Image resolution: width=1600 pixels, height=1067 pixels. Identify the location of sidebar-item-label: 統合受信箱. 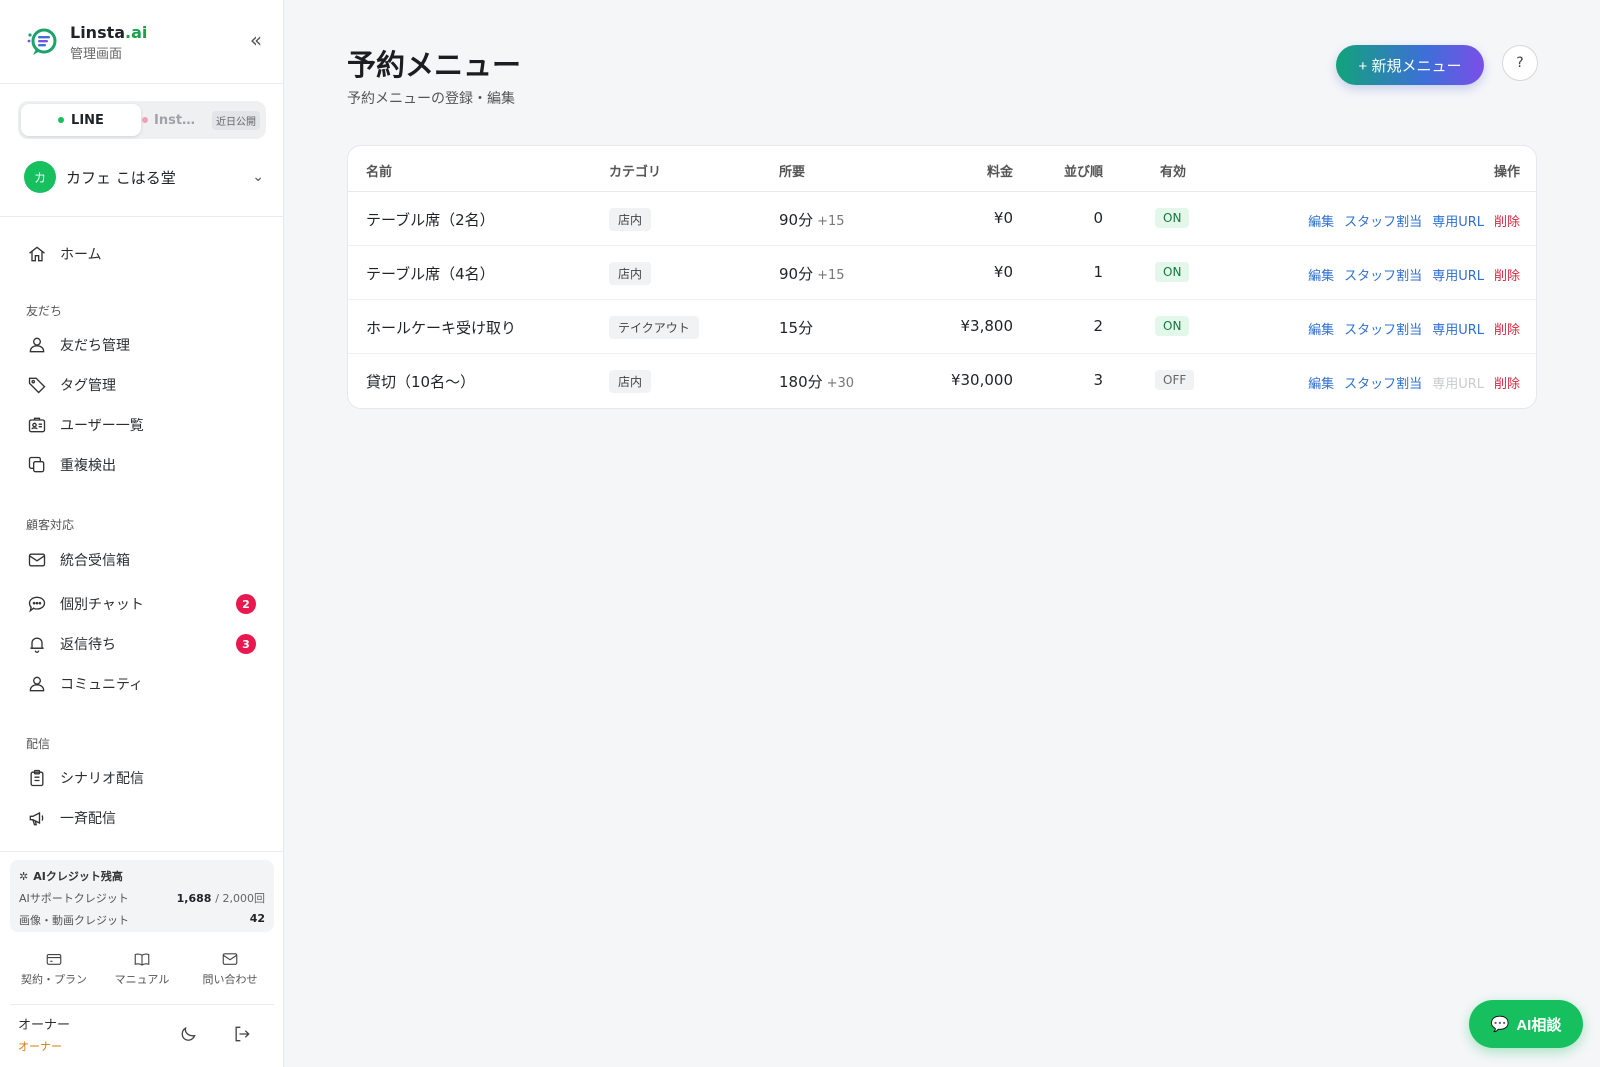
(95, 561).